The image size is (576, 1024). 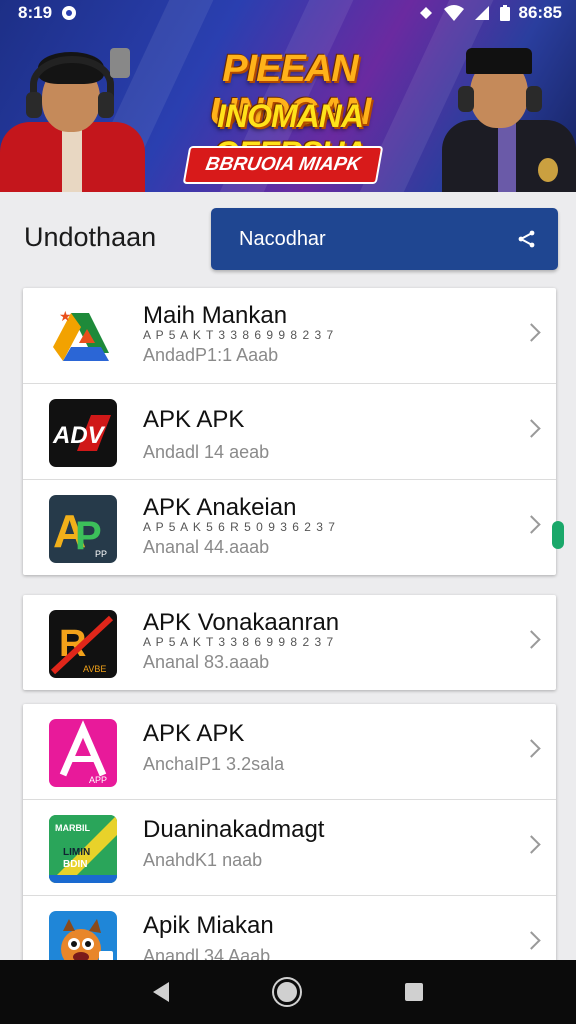 I want to click on page-title: Undothaan, so click(x=90, y=237).